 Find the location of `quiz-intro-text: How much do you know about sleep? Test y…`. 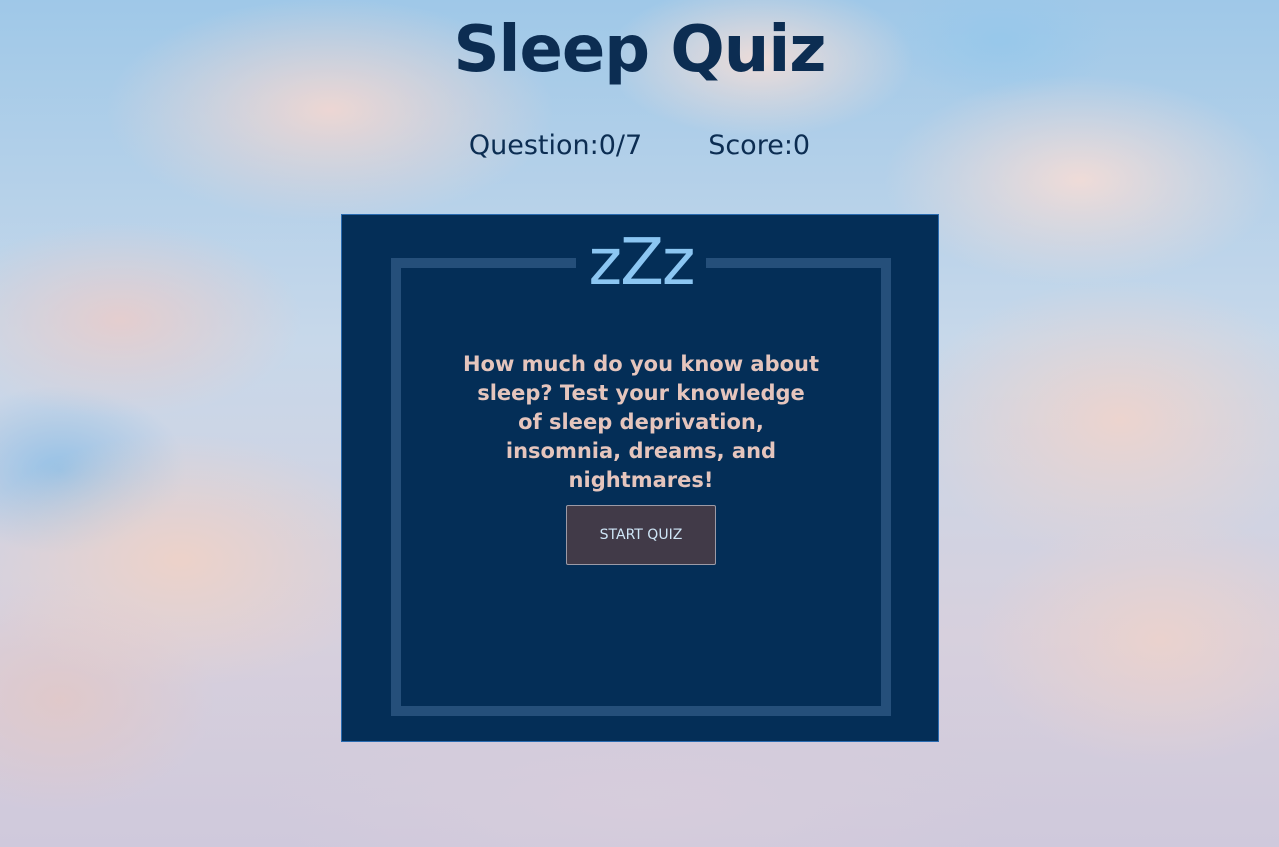

quiz-intro-text: How much do you know about sleep? Test y… is located at coordinates (641, 422).